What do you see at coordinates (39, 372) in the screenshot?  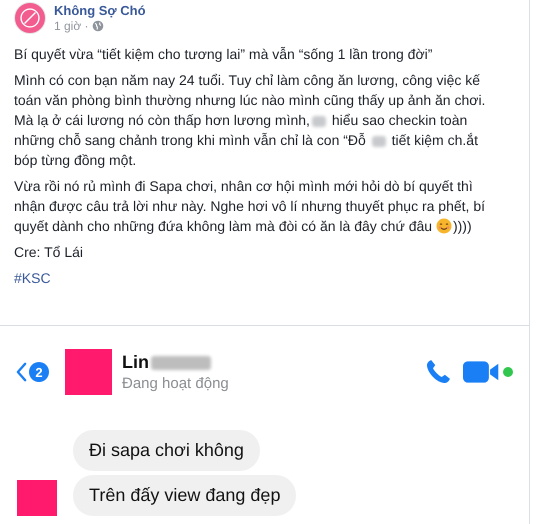 I see `unread-badge: 2` at bounding box center [39, 372].